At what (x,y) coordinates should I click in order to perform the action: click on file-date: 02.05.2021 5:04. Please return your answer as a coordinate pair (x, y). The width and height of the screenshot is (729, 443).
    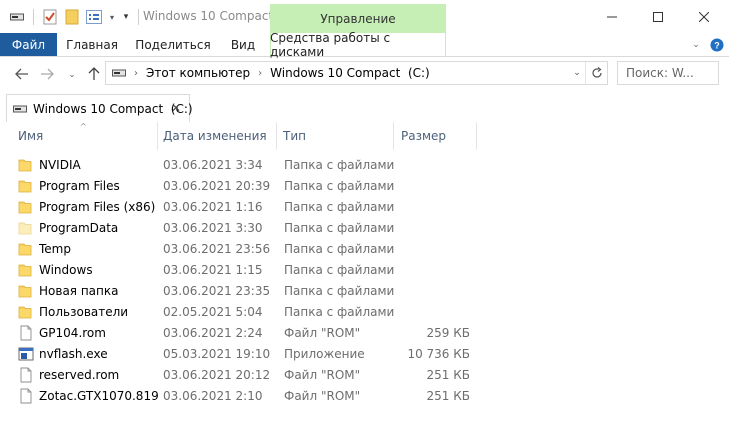
    Looking at the image, I should click on (213, 311).